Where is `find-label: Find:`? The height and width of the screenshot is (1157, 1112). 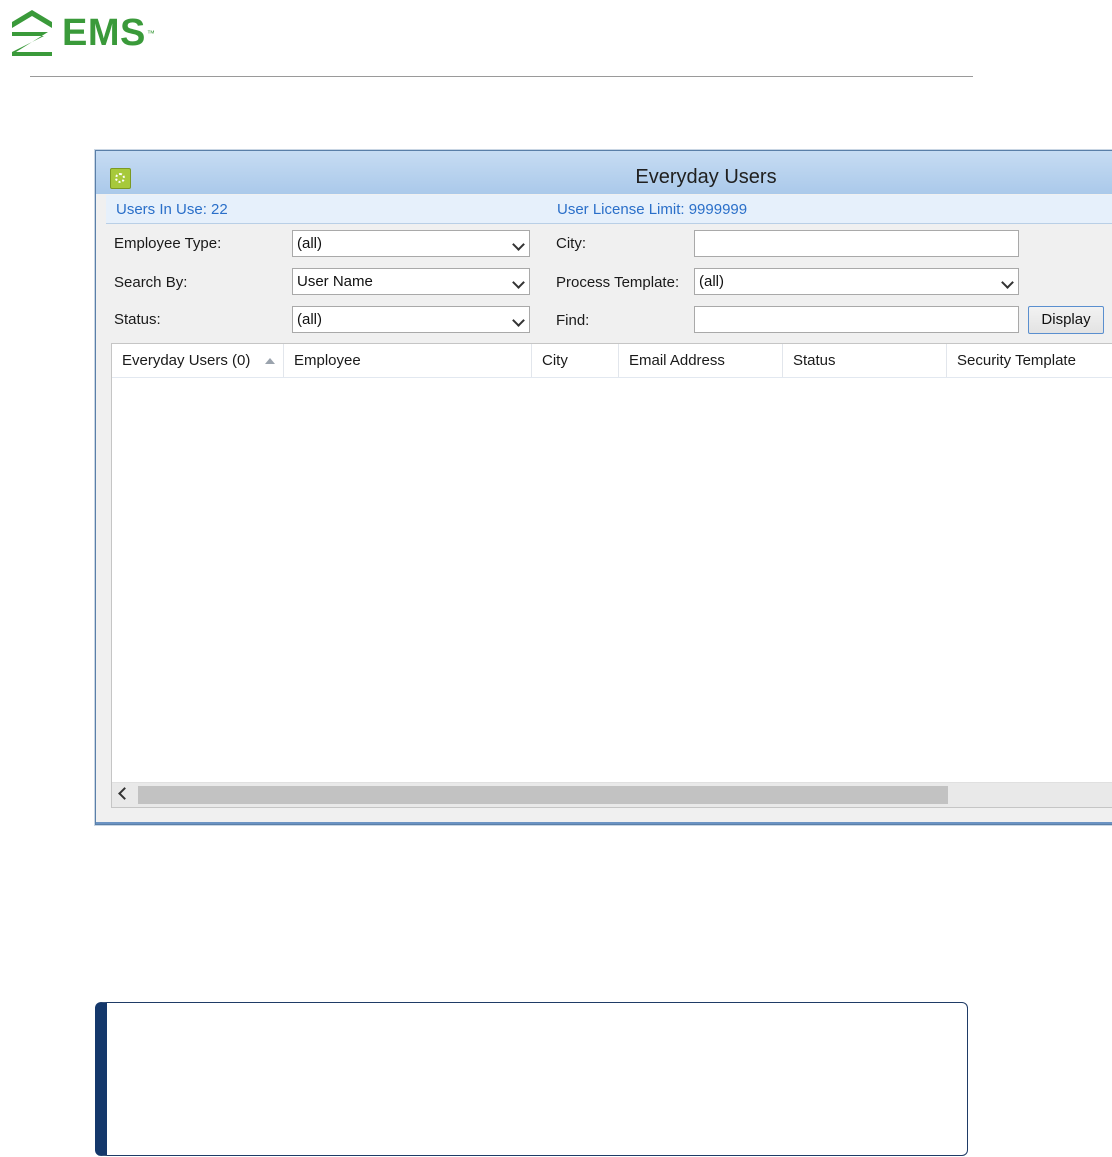
find-label: Find: is located at coordinates (573, 320).